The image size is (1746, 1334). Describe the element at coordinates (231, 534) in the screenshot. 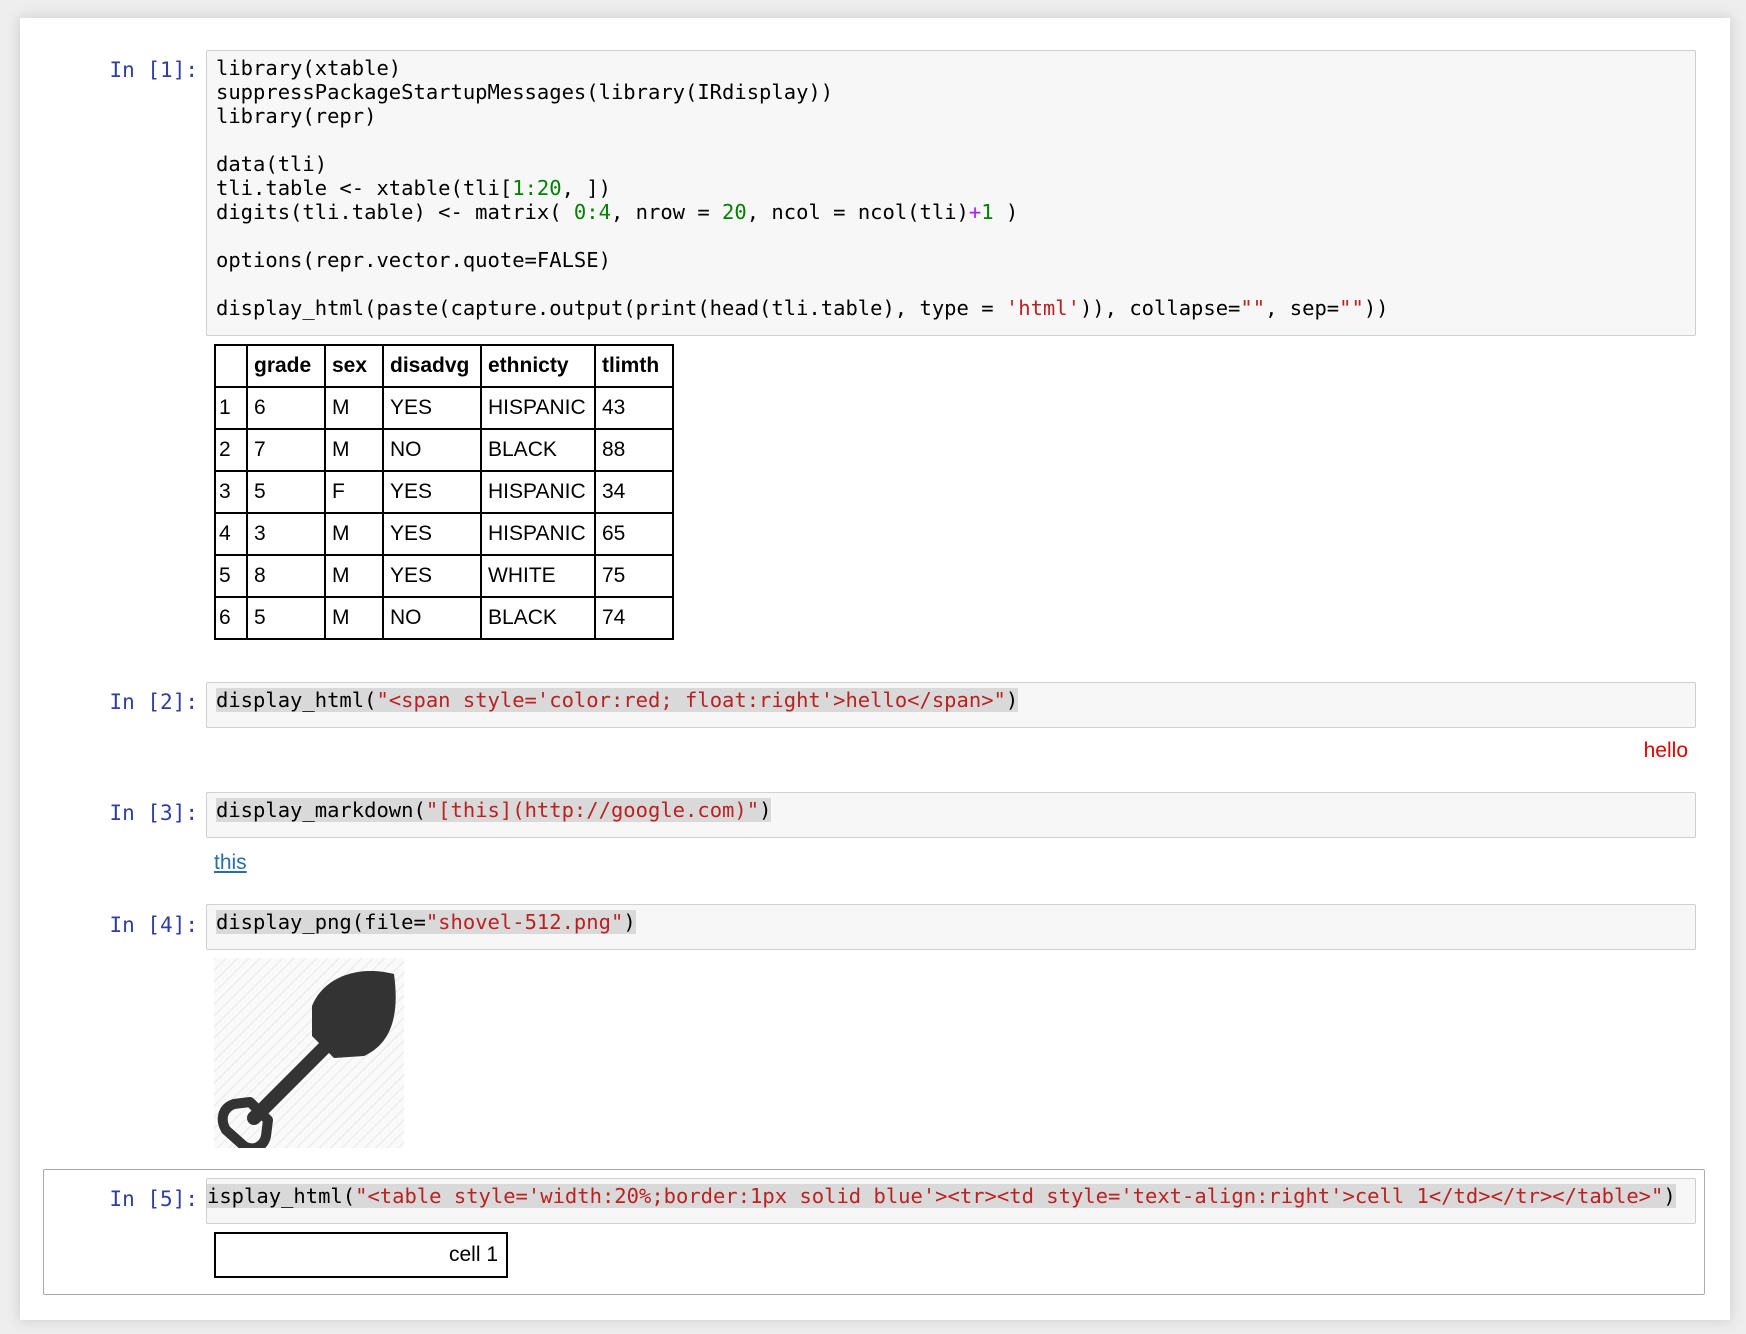

I see `table-cell: 4` at that location.